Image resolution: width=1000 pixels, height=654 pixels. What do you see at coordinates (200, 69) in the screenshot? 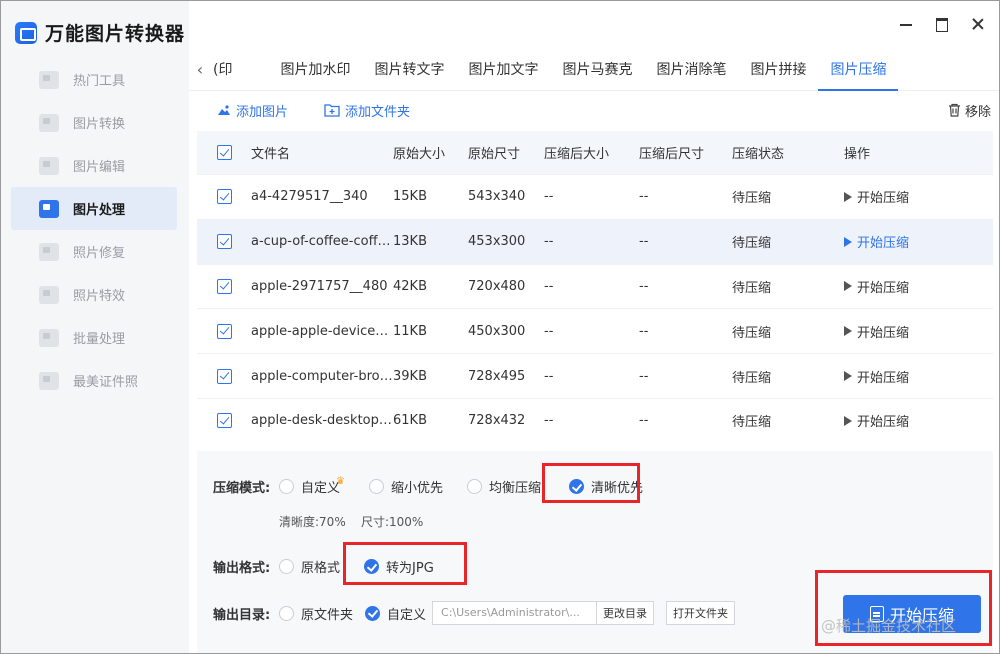
I see `tab-scroll-left-icon: ‹` at bounding box center [200, 69].